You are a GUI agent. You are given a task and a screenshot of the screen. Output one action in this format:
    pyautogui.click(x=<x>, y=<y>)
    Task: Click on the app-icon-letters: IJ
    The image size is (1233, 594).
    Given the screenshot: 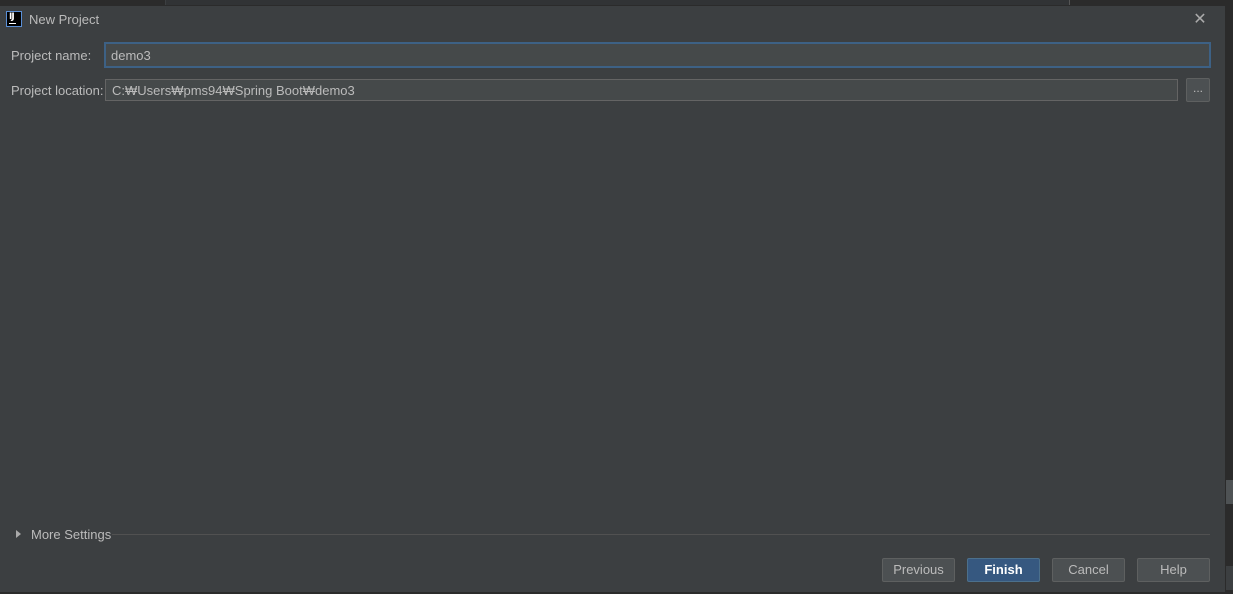 What is the action you would take?
    pyautogui.click(x=12, y=17)
    